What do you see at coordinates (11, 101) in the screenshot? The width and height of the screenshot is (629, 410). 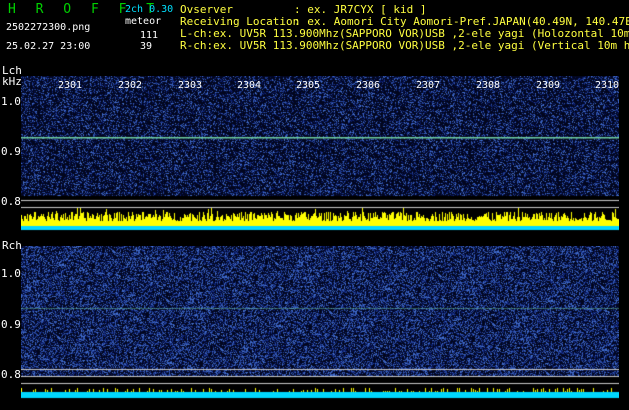 I see `lch-ytick-1-0: 1.0` at bounding box center [11, 101].